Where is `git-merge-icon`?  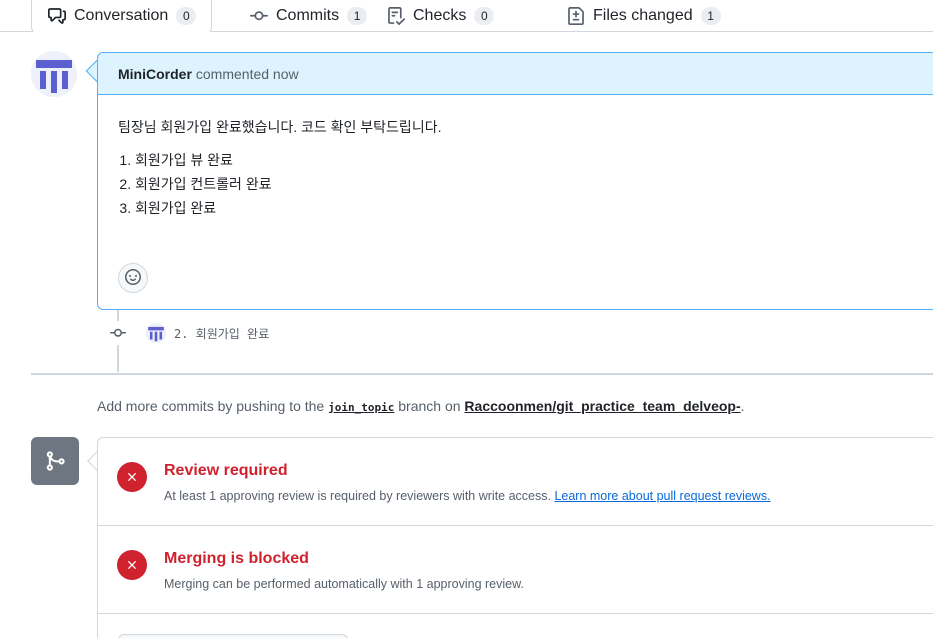
git-merge-icon is located at coordinates (55, 461).